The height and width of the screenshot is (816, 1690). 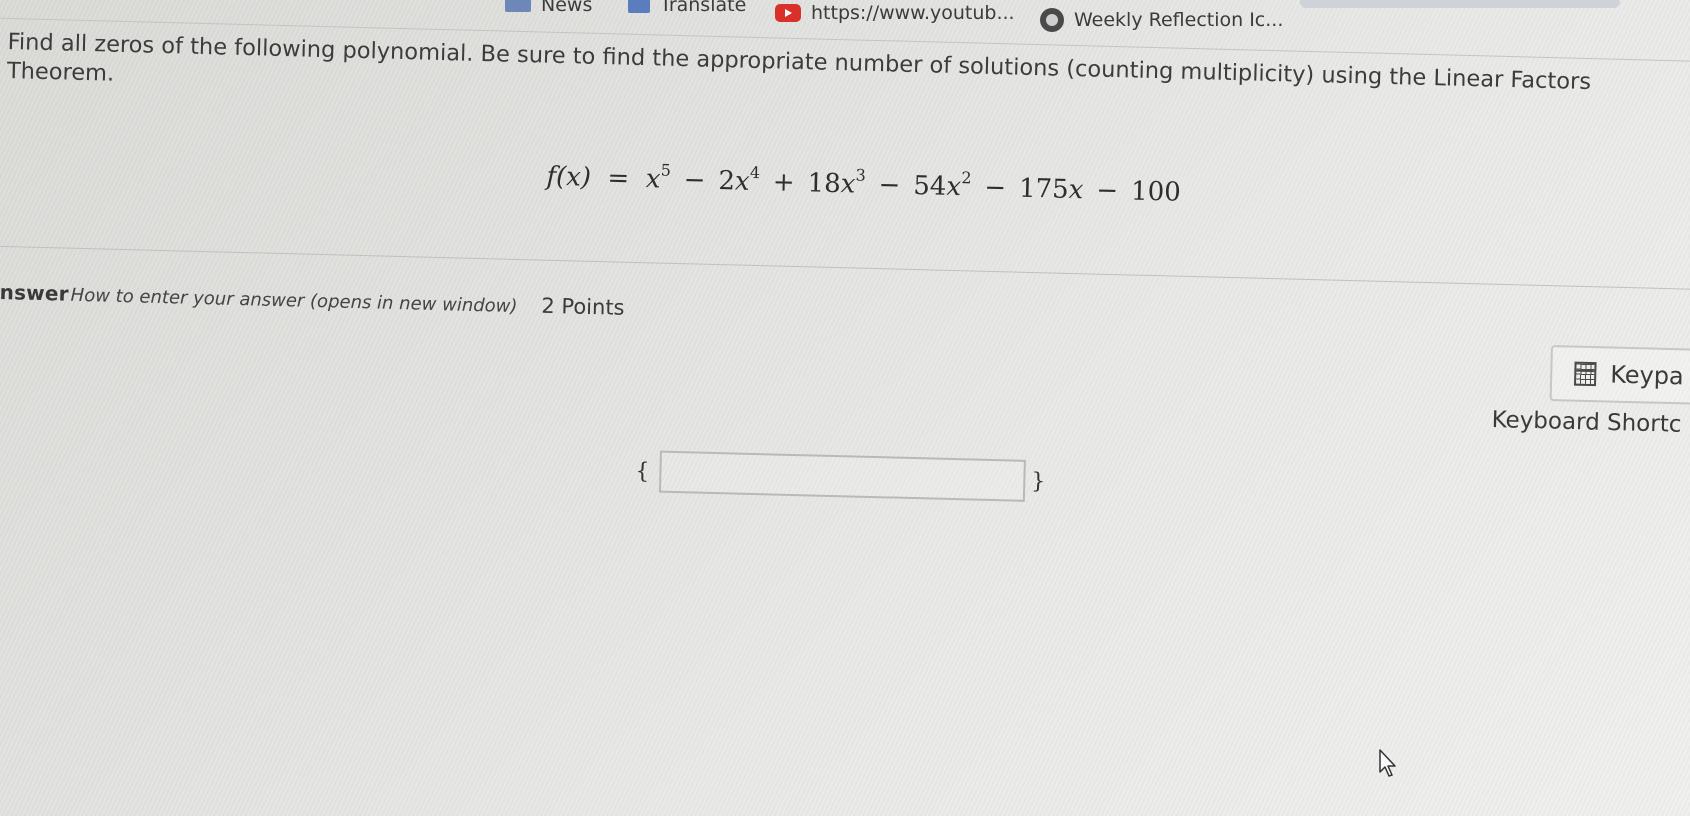 I want to click on globe-icon, so click(x=1052, y=20).